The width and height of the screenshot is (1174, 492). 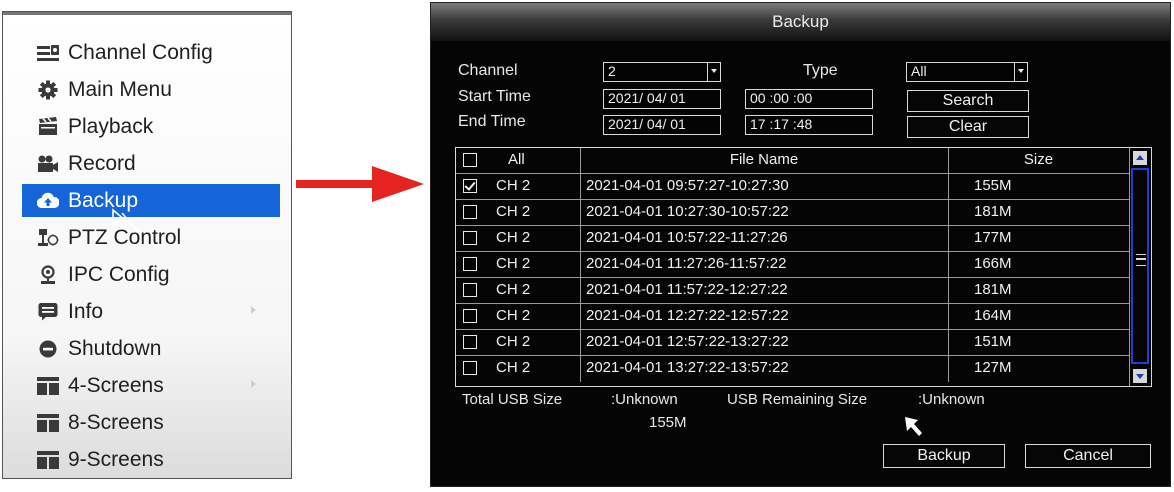 What do you see at coordinates (48, 349) in the screenshot?
I see `shutdown-icon` at bounding box center [48, 349].